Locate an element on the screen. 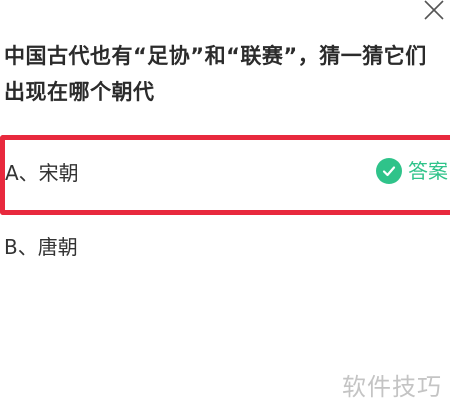 This screenshot has height=416, width=450. answer-label: 答案 is located at coordinates (428, 171).